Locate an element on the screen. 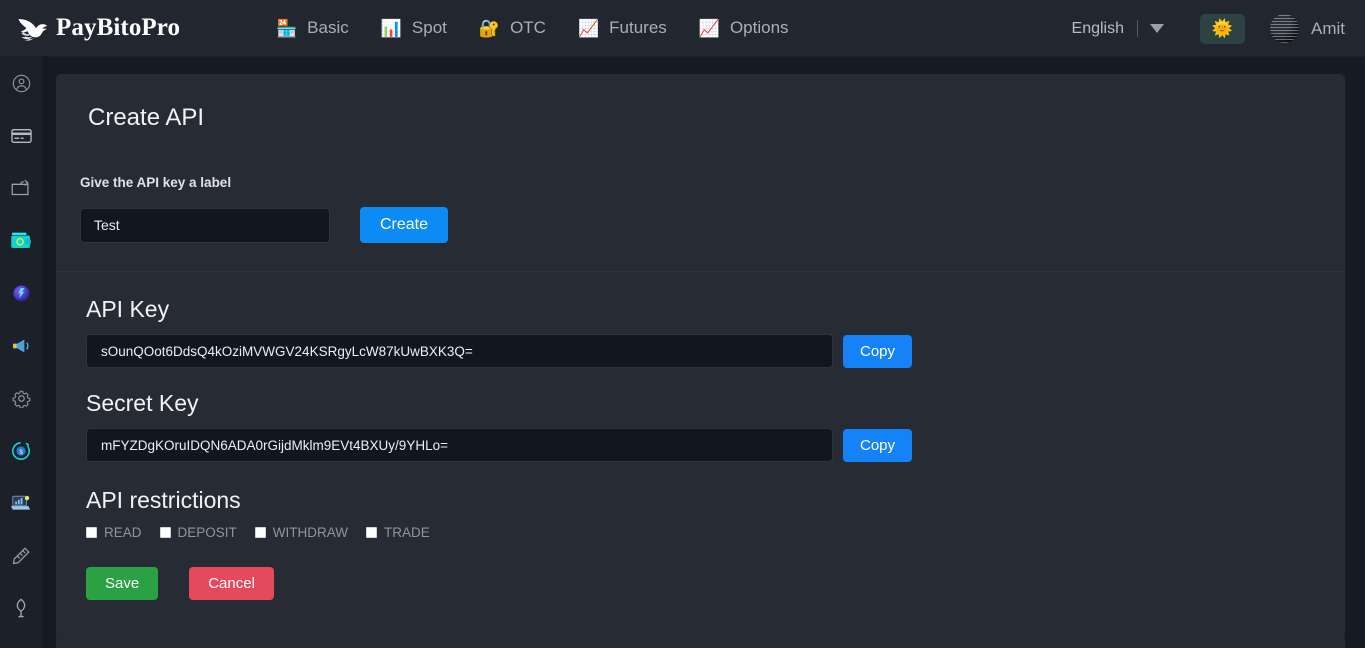 The height and width of the screenshot is (648, 1365). sidebar-item-announcement is located at coordinates (21, 346).